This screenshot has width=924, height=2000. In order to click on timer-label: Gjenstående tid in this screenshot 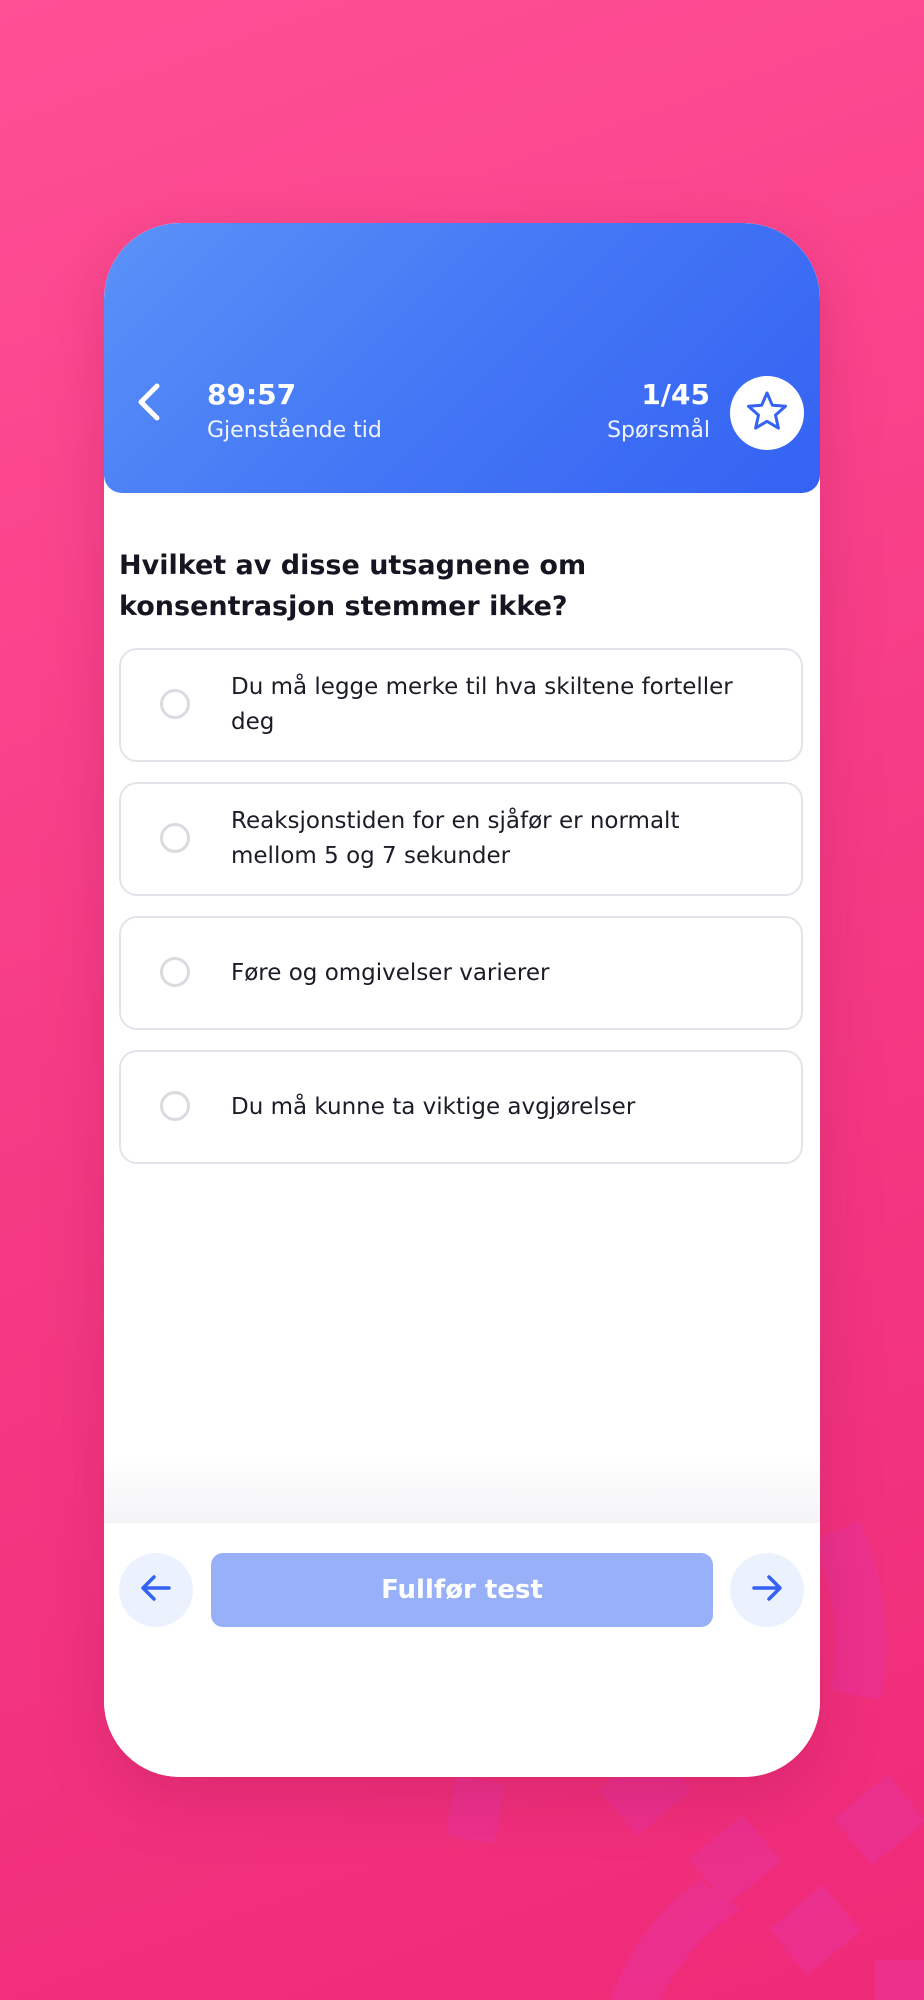, I will do `click(294, 430)`.